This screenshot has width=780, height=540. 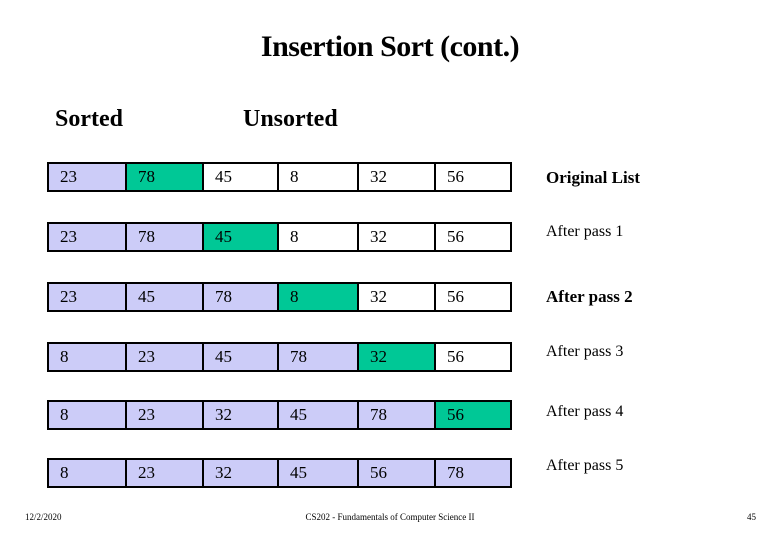 What do you see at coordinates (585, 465) in the screenshot?
I see `pass-label: After pass 5` at bounding box center [585, 465].